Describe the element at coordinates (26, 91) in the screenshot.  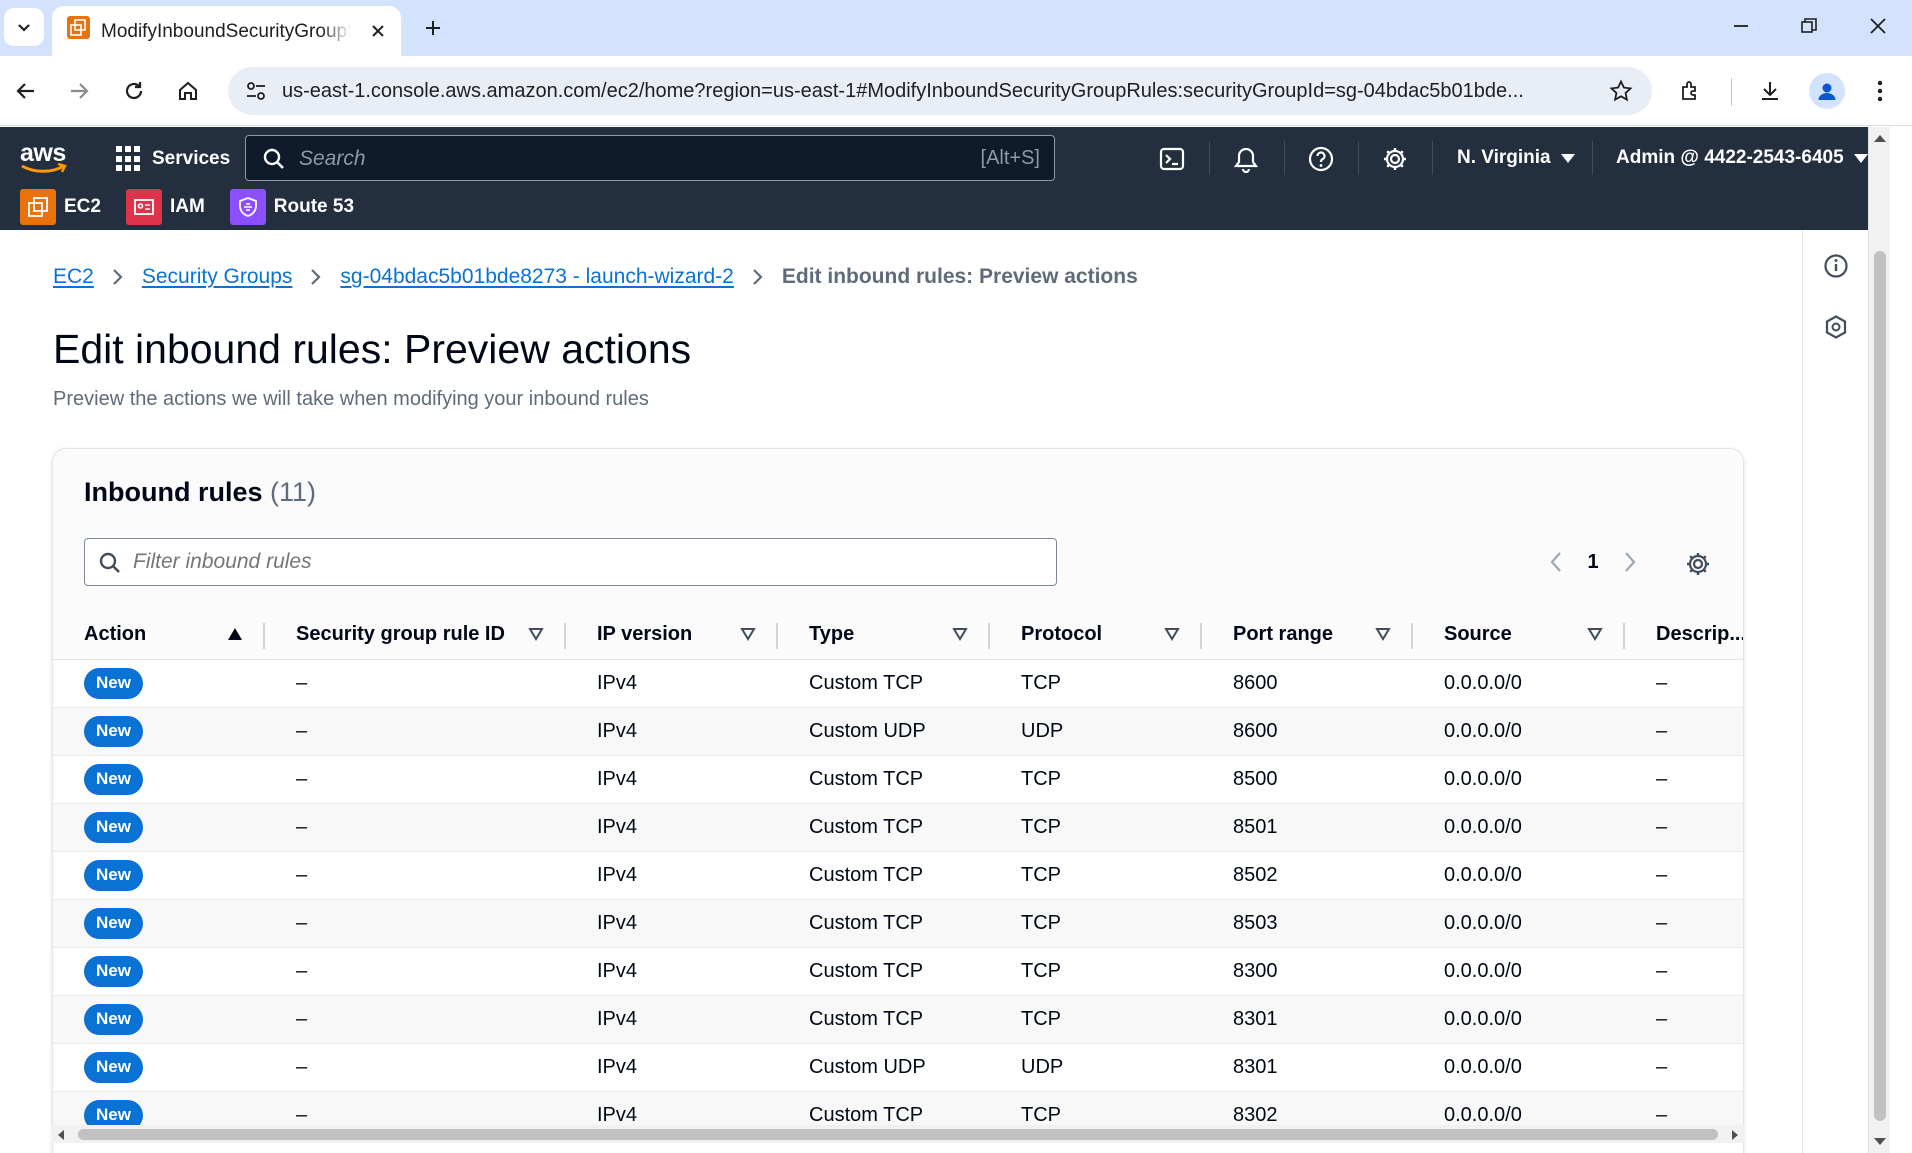
I see `back-button` at that location.